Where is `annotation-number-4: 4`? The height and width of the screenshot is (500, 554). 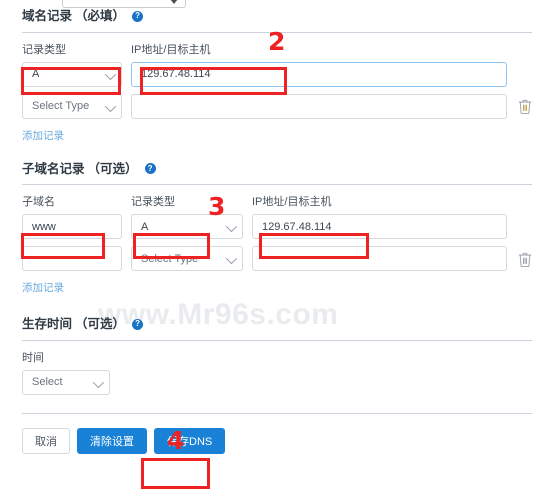 annotation-number-4: 4 is located at coordinates (176, 440).